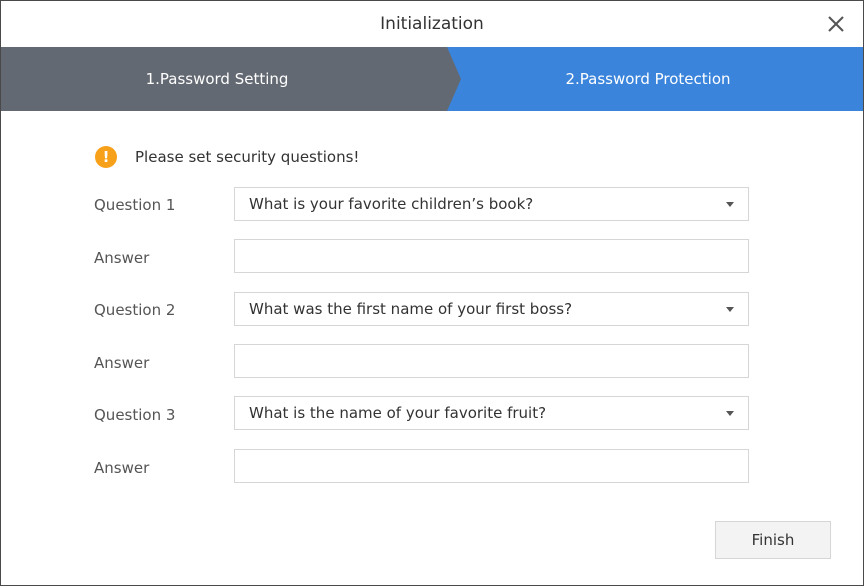 The image size is (864, 586). Describe the element at coordinates (135, 205) in the screenshot. I see `question-1-label: Question 1` at that location.